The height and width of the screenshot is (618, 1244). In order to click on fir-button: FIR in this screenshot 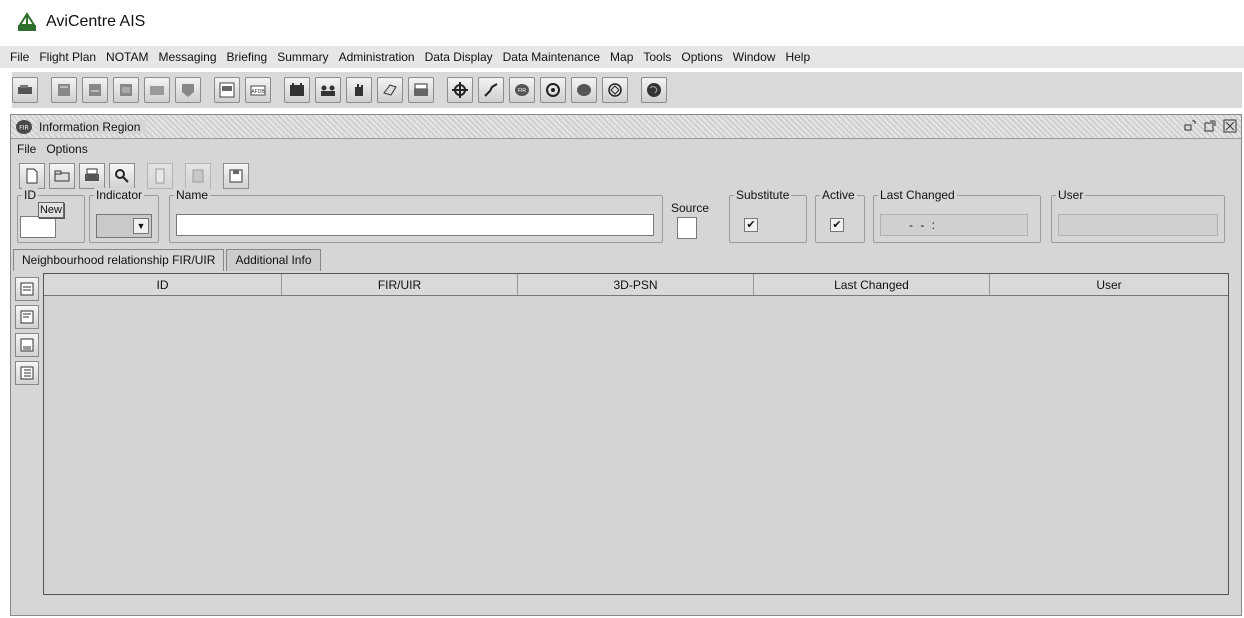, I will do `click(522, 90)`.